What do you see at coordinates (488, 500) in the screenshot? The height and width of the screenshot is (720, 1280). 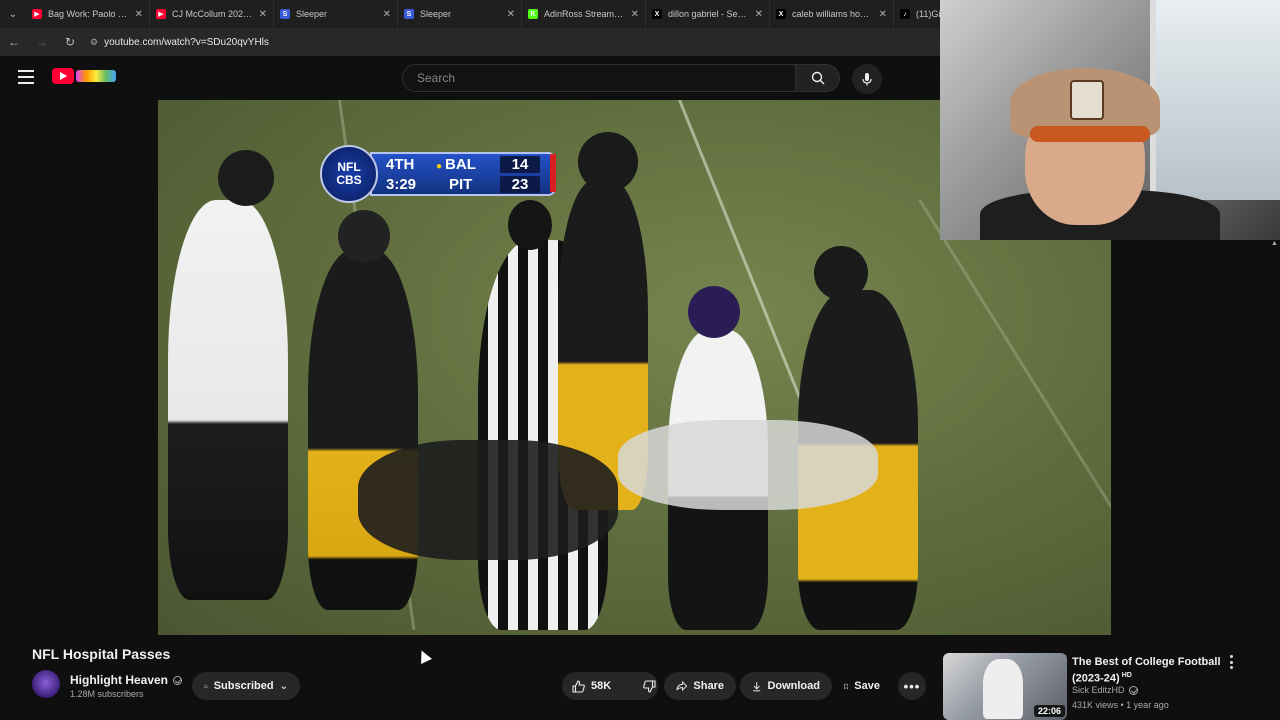 I see `player-on-ground` at bounding box center [488, 500].